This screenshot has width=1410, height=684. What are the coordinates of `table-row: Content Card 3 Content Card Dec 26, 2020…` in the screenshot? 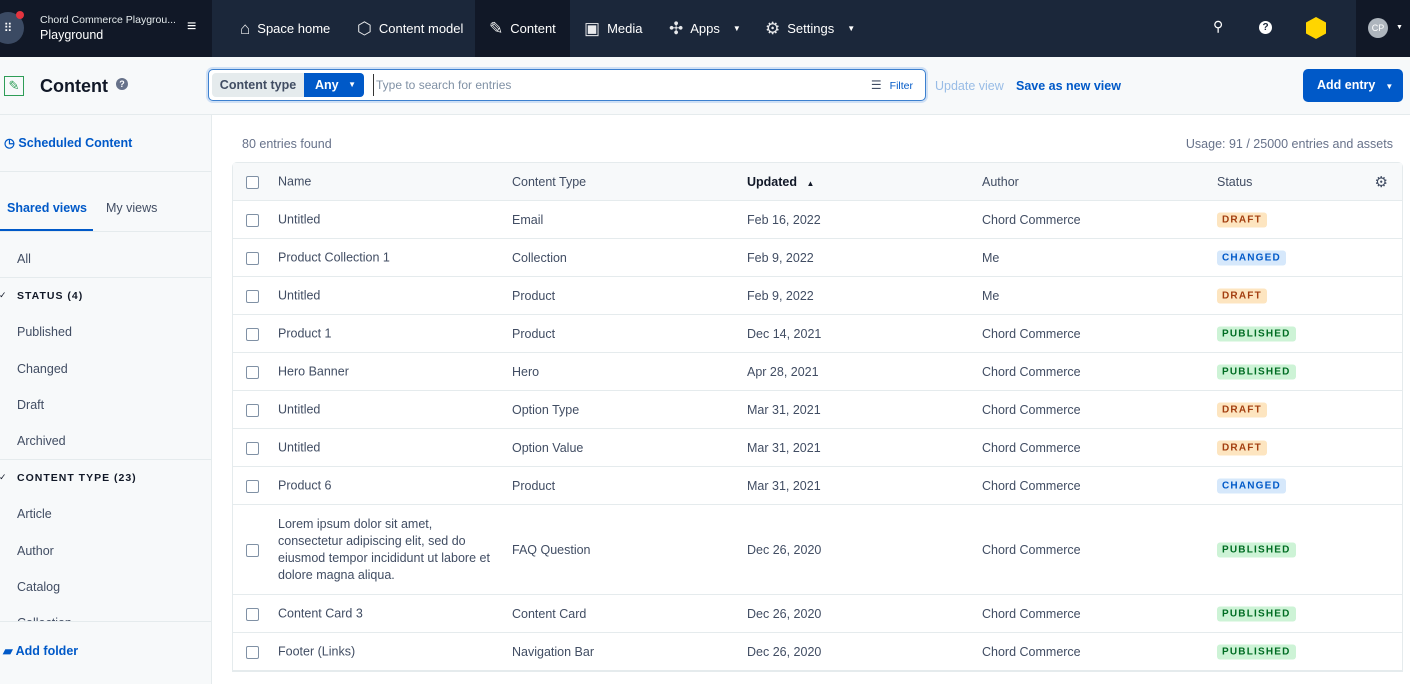 It's located at (817, 614).